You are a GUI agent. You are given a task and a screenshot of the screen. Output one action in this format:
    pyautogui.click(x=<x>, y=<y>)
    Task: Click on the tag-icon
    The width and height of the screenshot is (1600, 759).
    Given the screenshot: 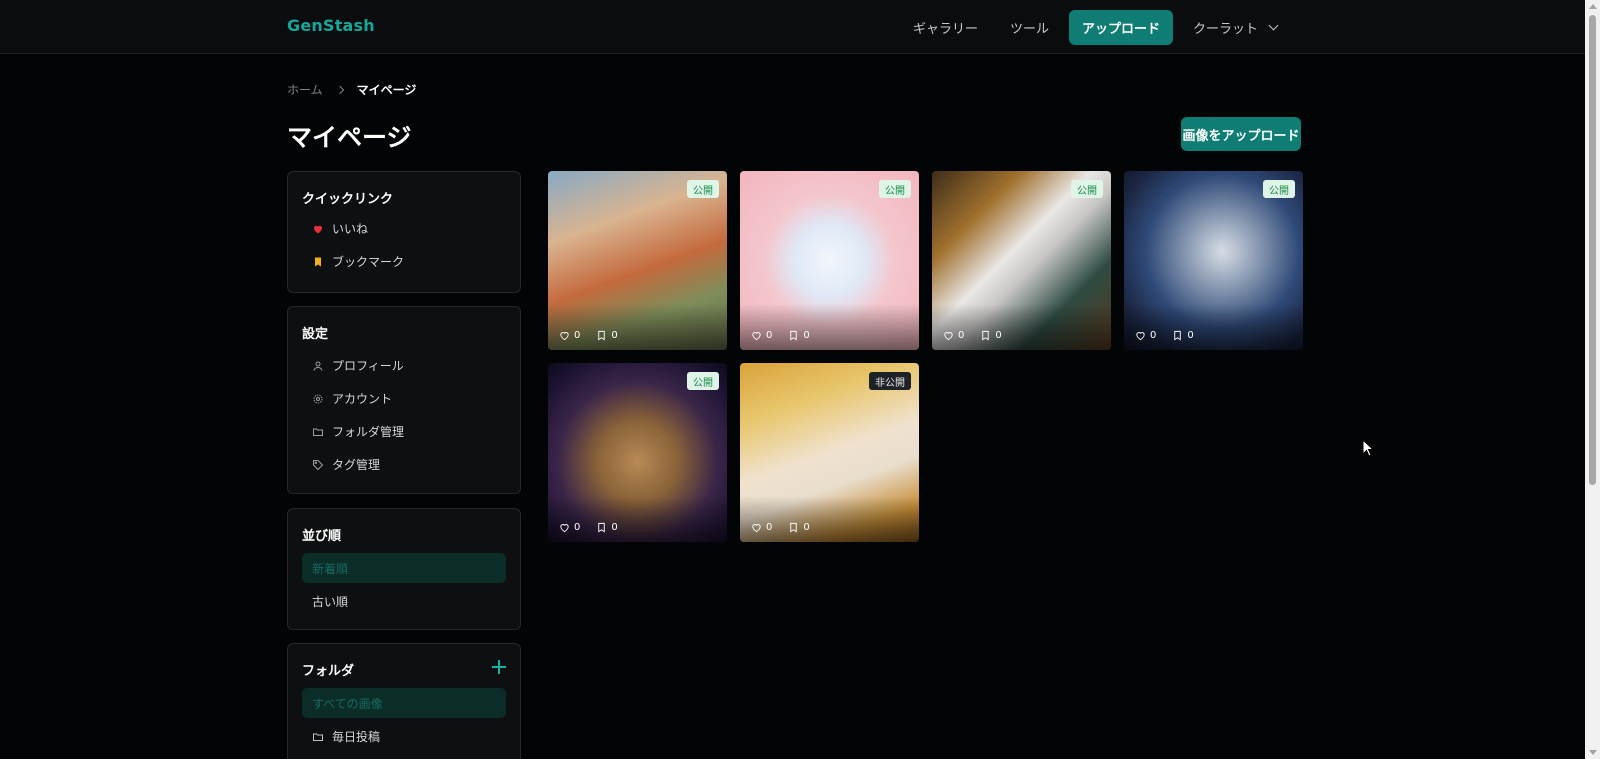 What is the action you would take?
    pyautogui.click(x=318, y=464)
    